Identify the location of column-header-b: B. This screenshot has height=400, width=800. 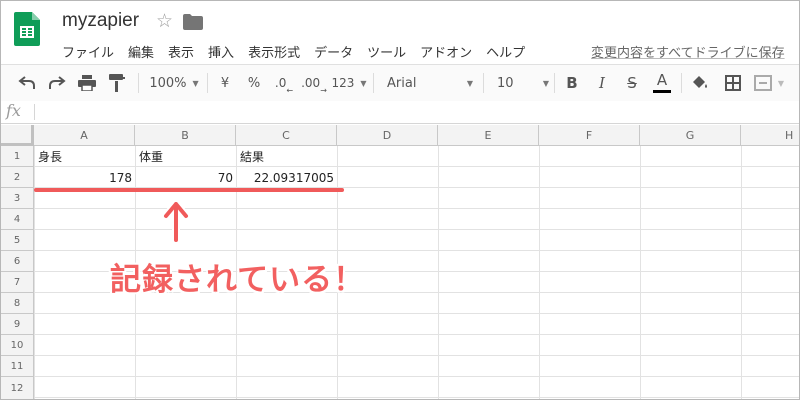
(185, 135).